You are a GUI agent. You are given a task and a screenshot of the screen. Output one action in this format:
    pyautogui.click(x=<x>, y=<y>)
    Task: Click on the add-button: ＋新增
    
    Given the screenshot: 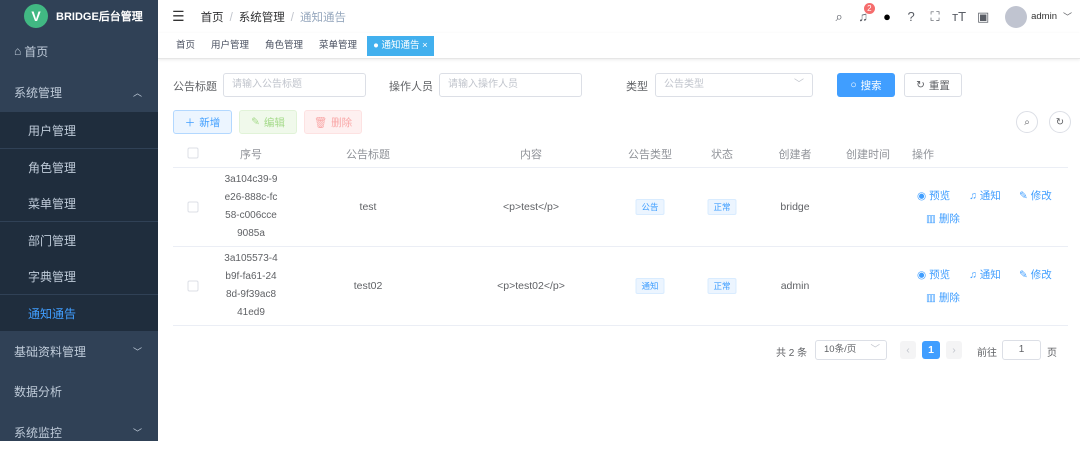 What is the action you would take?
    pyautogui.click(x=202, y=122)
    